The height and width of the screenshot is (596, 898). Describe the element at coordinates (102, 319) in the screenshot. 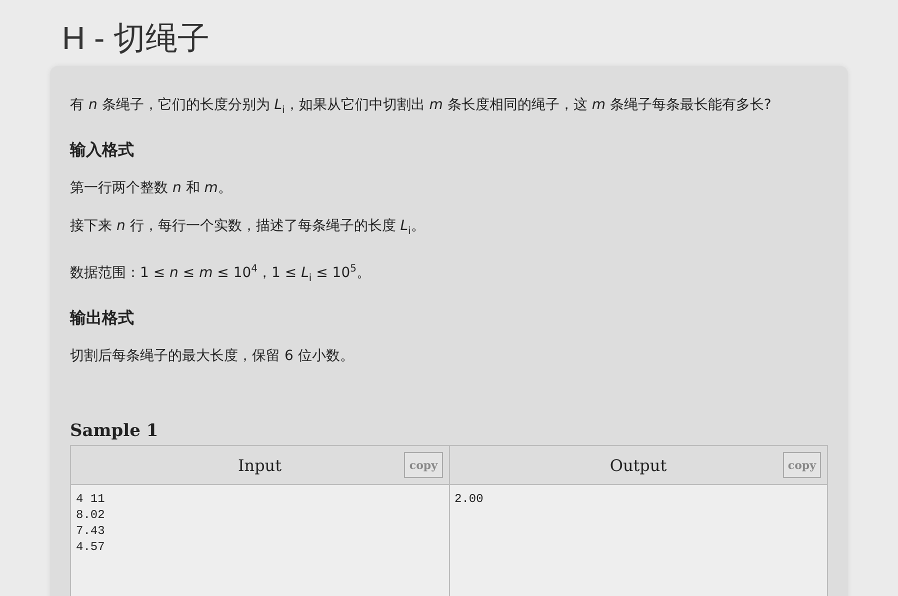

I see `section-heading: 输出格式` at that location.